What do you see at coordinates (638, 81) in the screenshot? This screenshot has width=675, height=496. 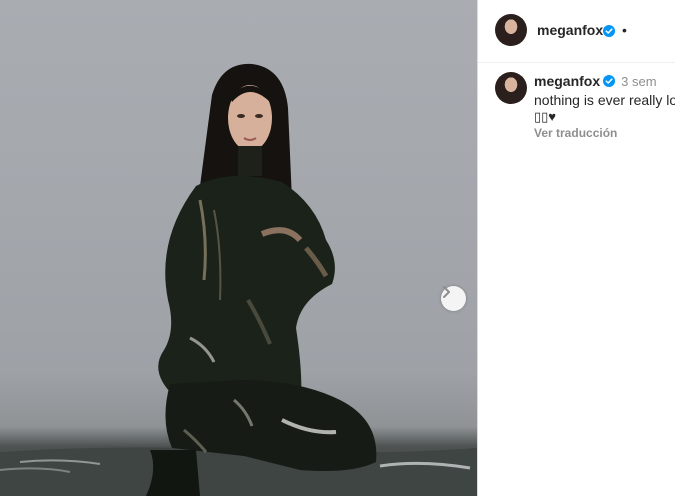 I see `comment-timestamp: 3 sem` at bounding box center [638, 81].